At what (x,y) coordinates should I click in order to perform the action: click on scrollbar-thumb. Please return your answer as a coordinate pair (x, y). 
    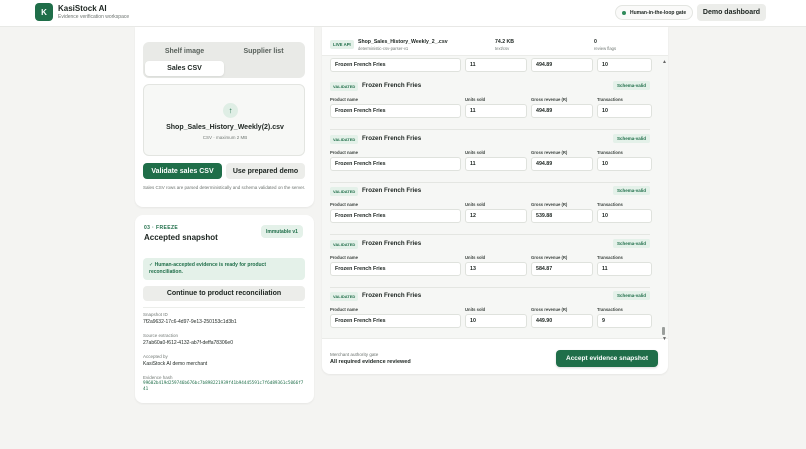
    Looking at the image, I should click on (663, 331).